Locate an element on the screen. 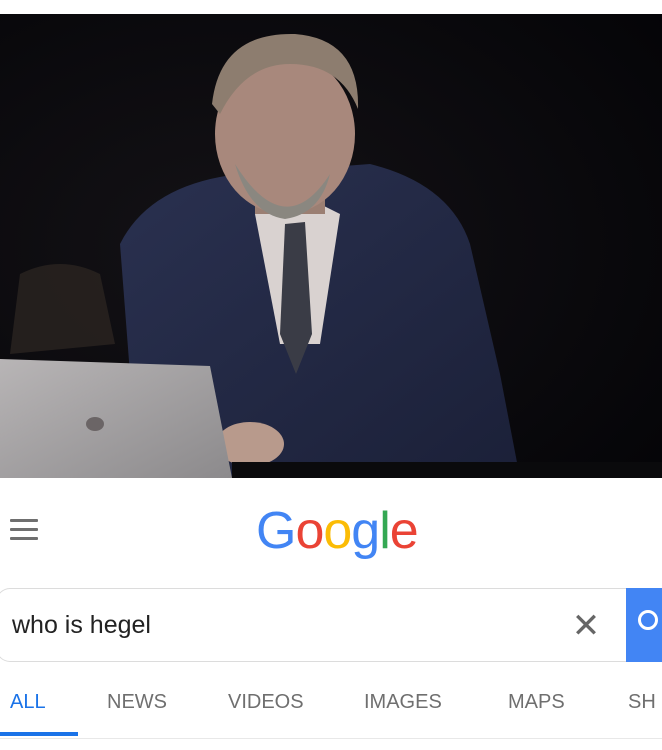  logo-letter: g is located at coordinates (365, 531).